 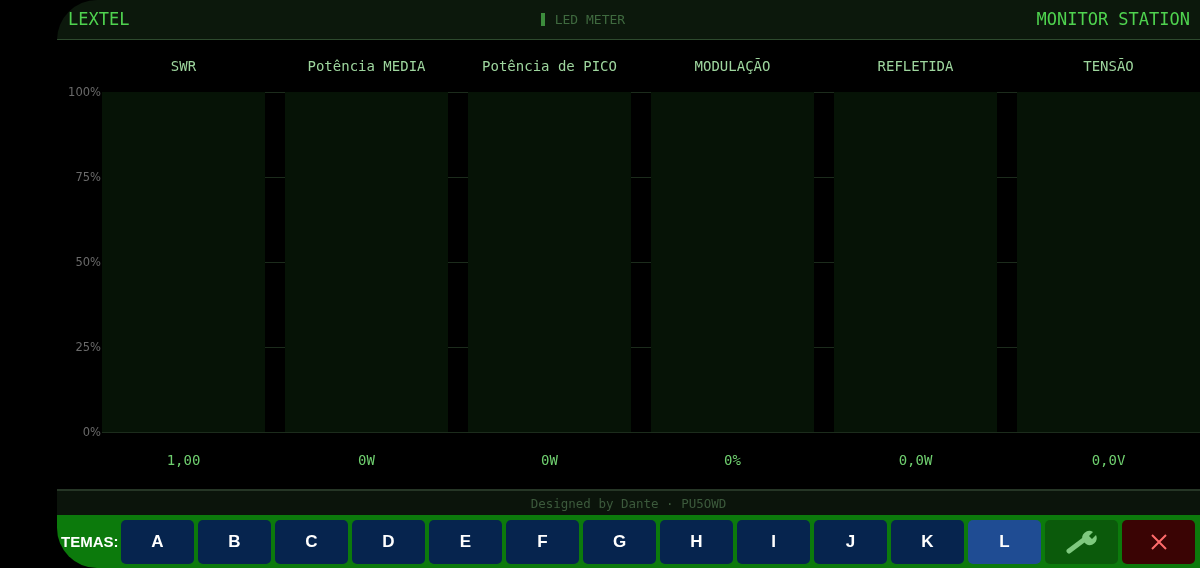 I want to click on scale-label: 100%, so click(x=84, y=91).